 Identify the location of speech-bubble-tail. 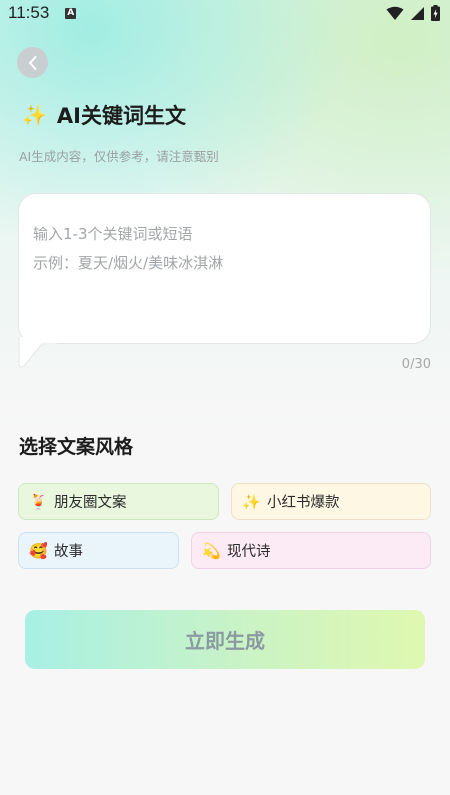
(38, 352).